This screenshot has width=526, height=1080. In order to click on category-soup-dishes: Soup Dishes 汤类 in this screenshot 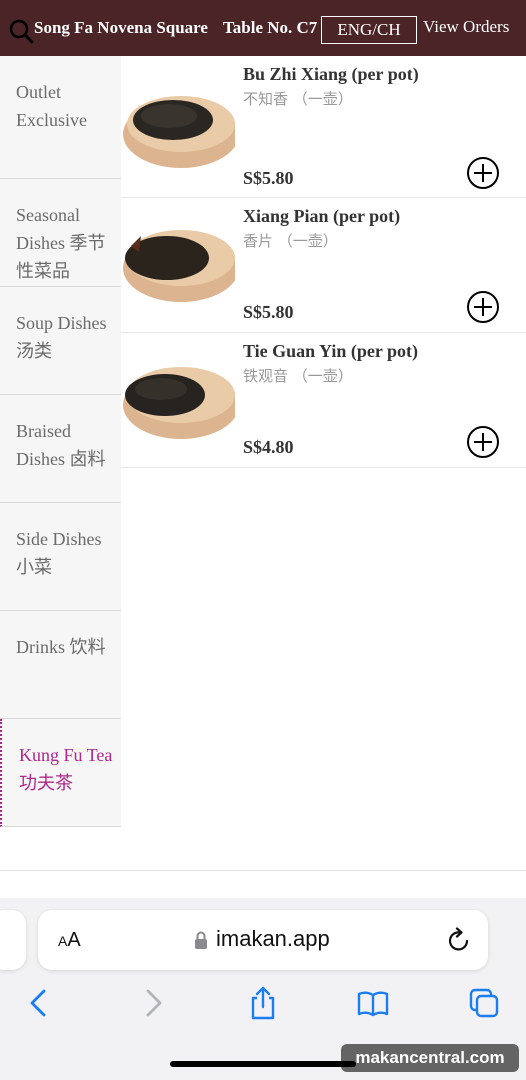, I will do `click(60, 341)`.